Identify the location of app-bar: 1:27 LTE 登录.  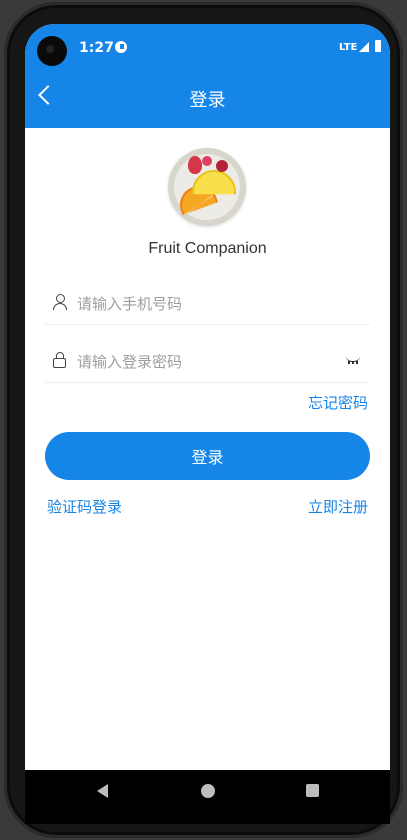
(207, 76).